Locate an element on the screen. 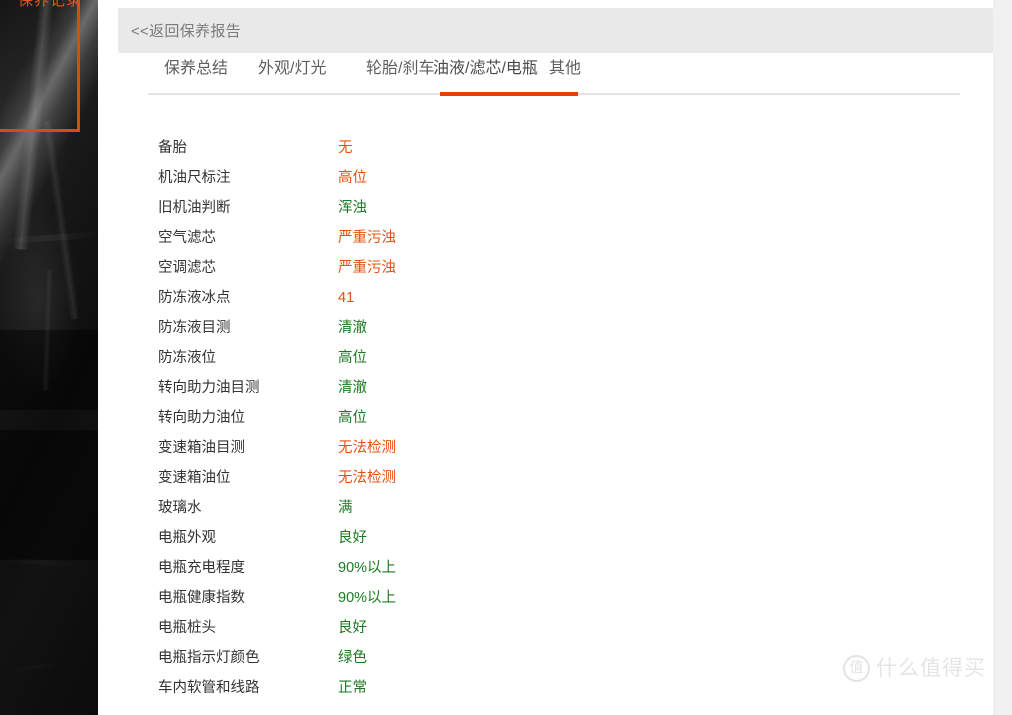 This screenshot has width=1012, height=715. inspection-row: 防冻液目测 清澈 is located at coordinates (457, 328).